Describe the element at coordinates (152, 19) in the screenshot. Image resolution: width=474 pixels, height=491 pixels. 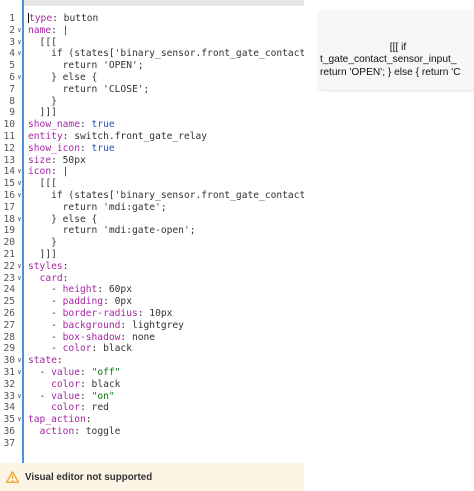
I see `code-line: 1 type: button` at that location.